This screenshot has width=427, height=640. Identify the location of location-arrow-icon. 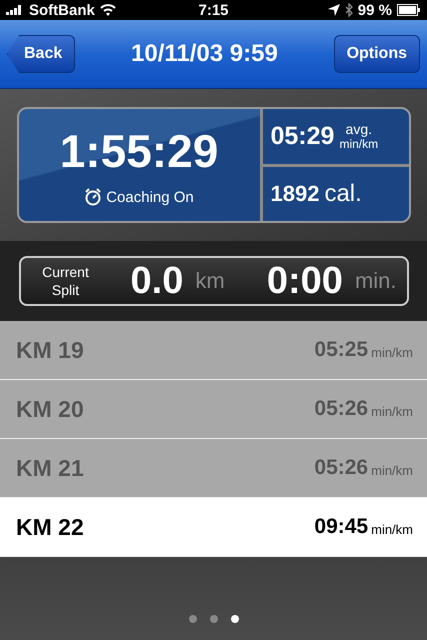
(334, 10).